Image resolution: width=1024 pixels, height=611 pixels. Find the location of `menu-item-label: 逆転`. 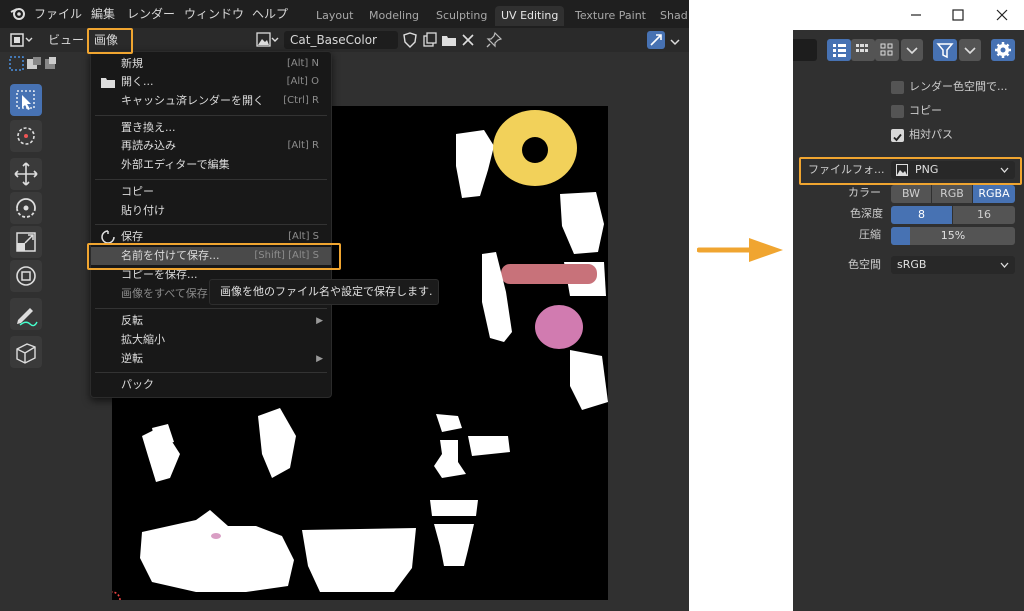

menu-item-label: 逆転 is located at coordinates (132, 358).